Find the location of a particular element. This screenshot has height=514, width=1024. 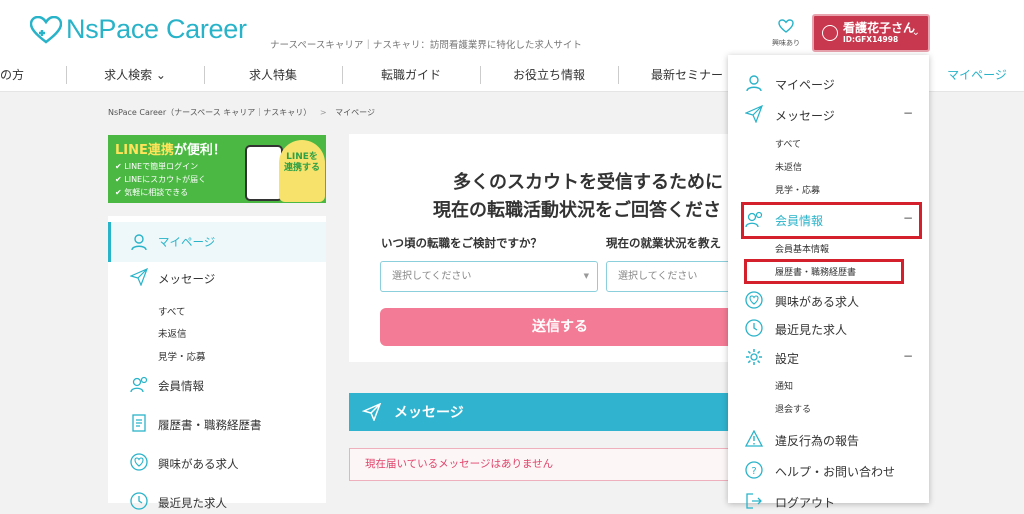

phone-illustration is located at coordinates (264, 173).